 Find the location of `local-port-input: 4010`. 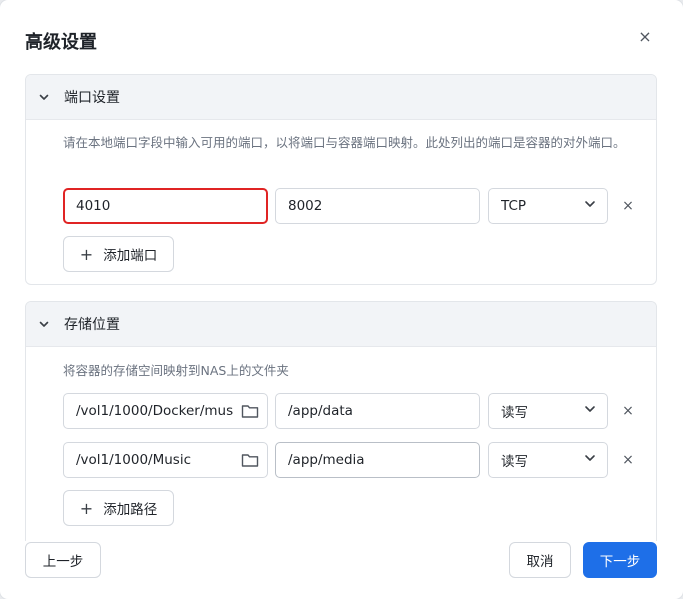

local-port-input: 4010 is located at coordinates (165, 206).